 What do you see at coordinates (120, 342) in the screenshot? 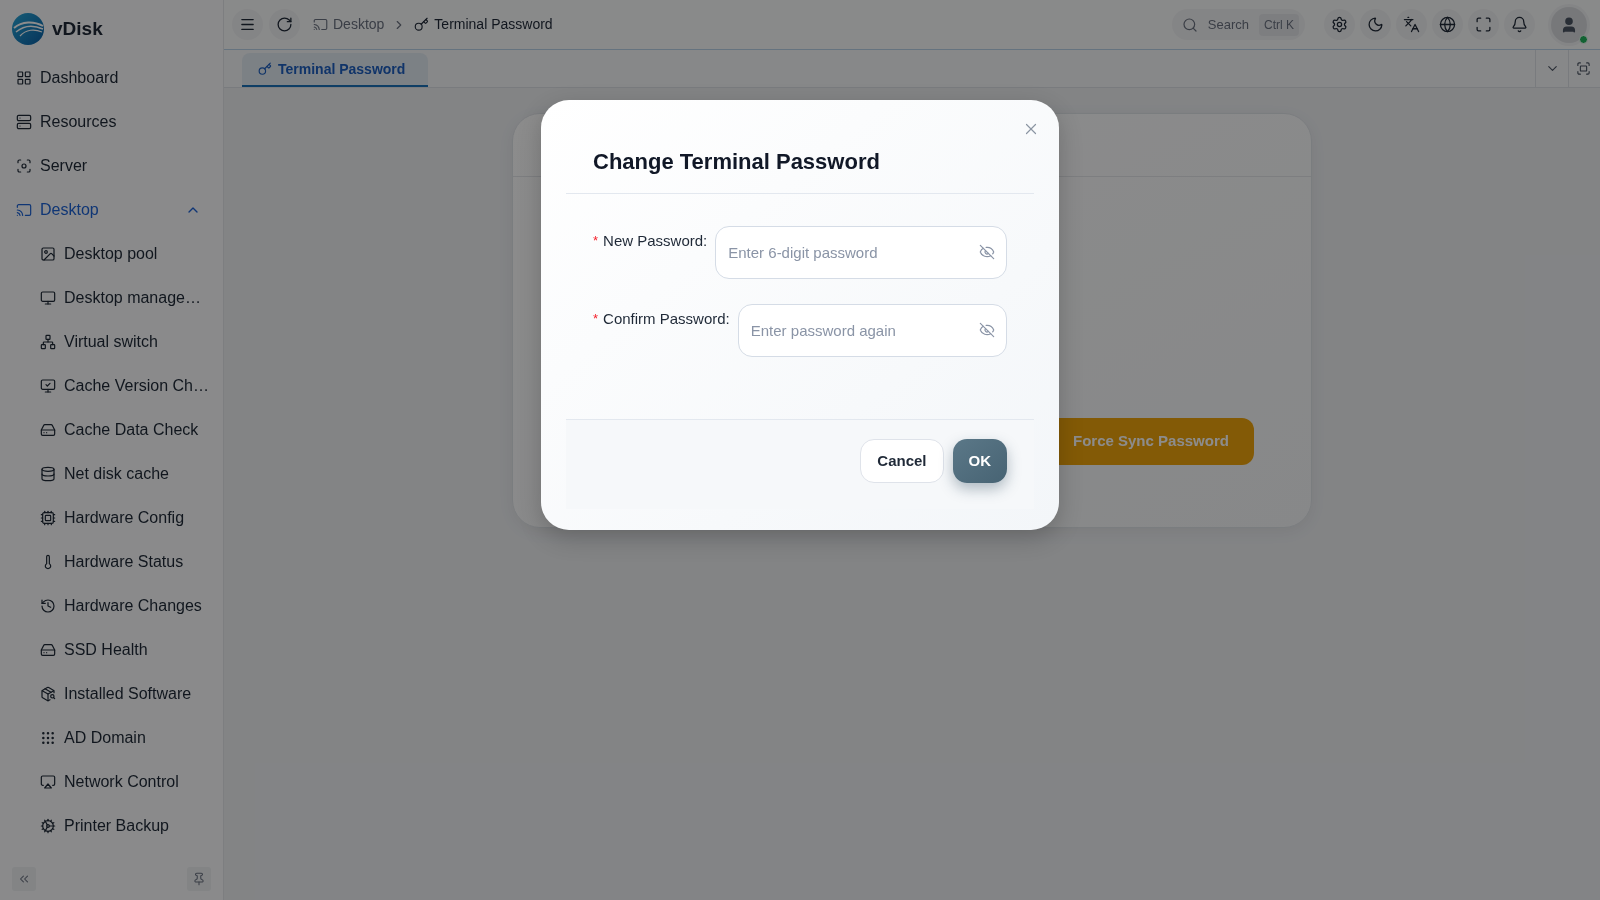
I see `sidebar-item: Virtual switch` at bounding box center [120, 342].